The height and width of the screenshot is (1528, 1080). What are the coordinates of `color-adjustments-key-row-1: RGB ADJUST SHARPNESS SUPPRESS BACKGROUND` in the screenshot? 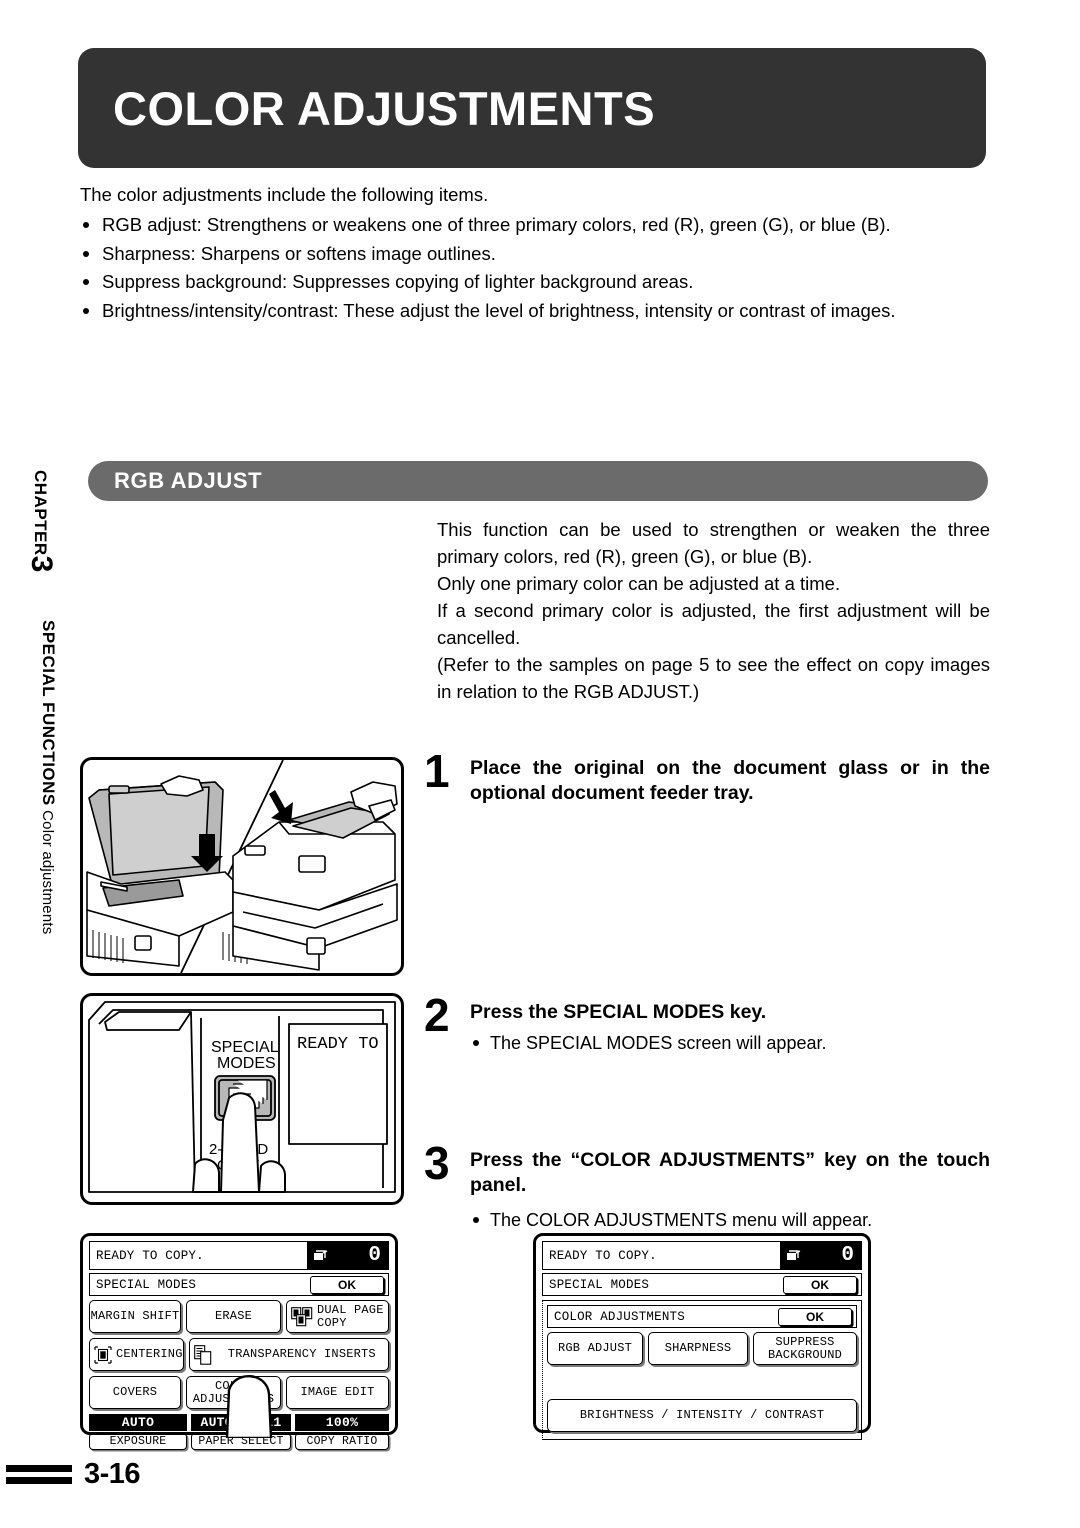 It's located at (702, 1348).